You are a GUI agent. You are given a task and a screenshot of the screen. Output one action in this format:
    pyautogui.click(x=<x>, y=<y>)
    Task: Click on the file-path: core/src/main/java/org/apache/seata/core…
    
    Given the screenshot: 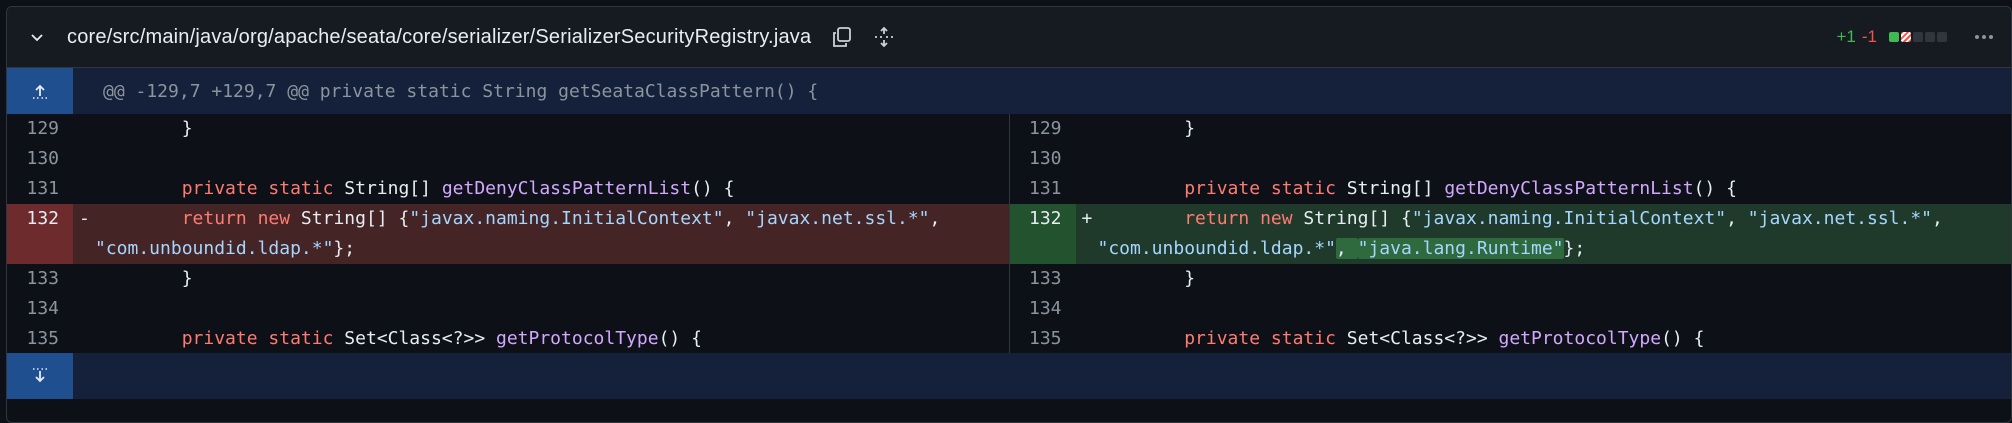 What is the action you would take?
    pyautogui.click(x=439, y=37)
    